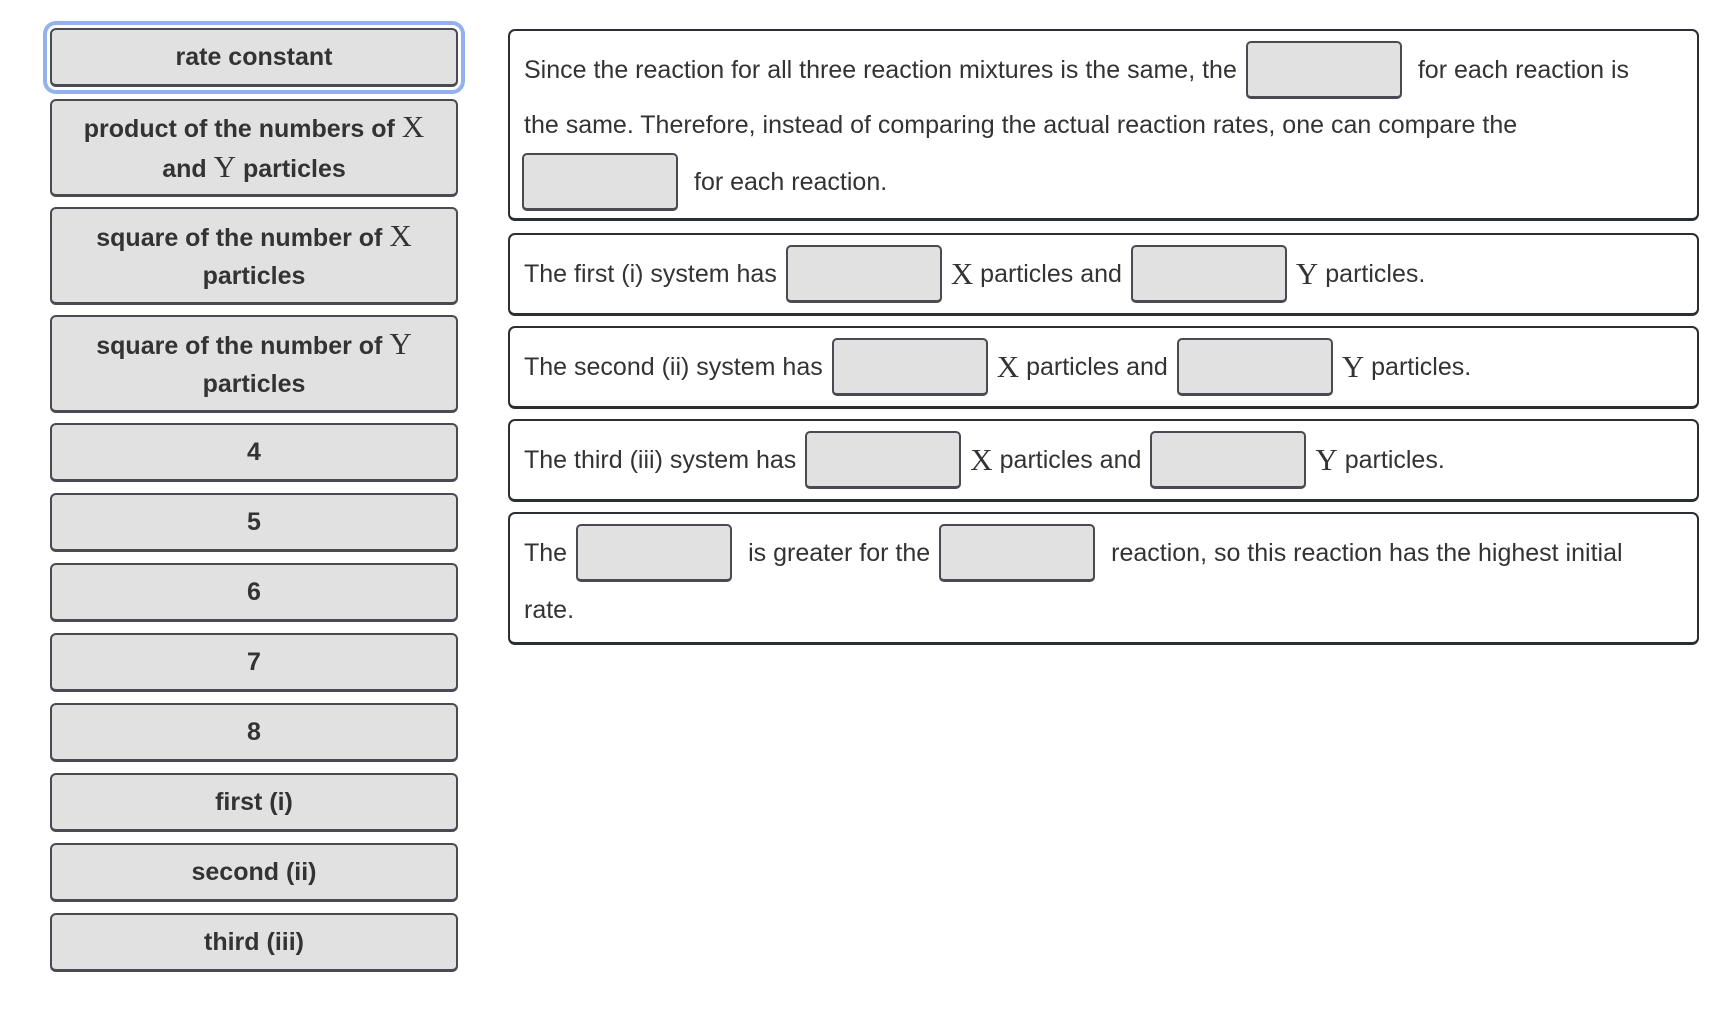 This screenshot has height=1012, width=1729. What do you see at coordinates (839, 552) in the screenshot?
I see `sentence-text: is greater for the` at bounding box center [839, 552].